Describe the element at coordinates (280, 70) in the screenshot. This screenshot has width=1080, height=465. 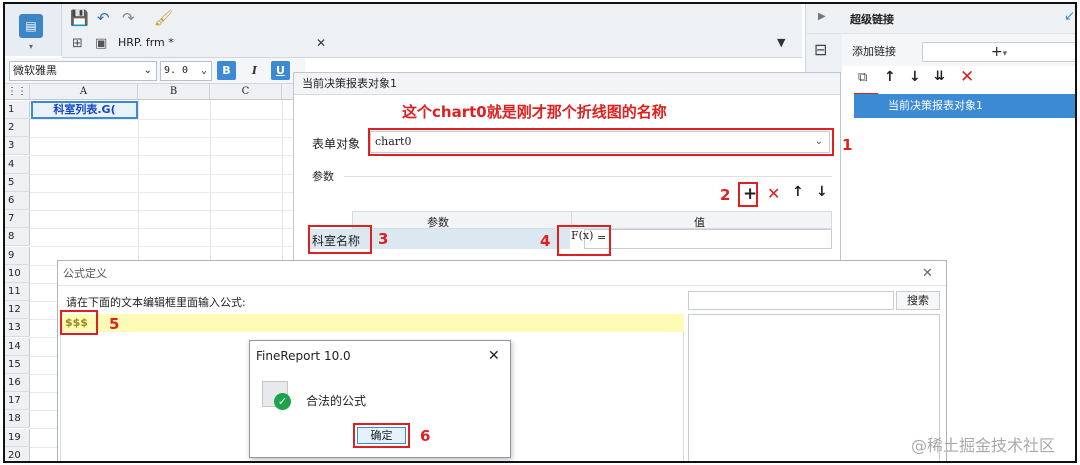
I see `underline-button: U` at that location.